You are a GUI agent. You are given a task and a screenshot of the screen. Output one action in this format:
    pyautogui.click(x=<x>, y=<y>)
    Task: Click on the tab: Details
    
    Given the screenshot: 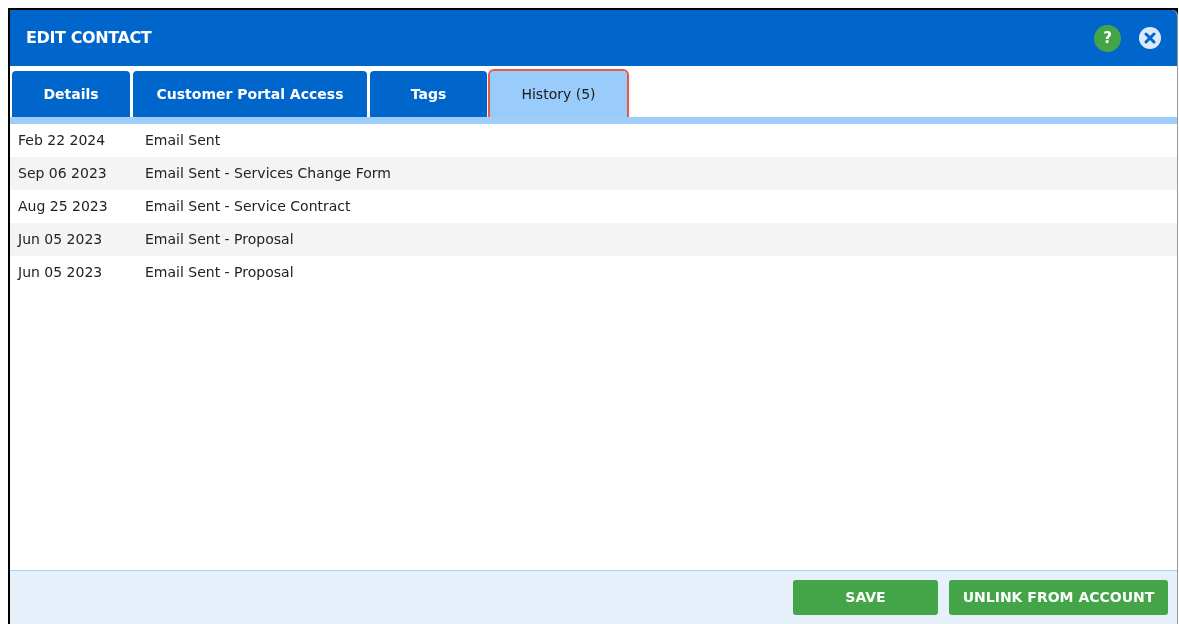 What is the action you would take?
    pyautogui.click(x=71, y=94)
    